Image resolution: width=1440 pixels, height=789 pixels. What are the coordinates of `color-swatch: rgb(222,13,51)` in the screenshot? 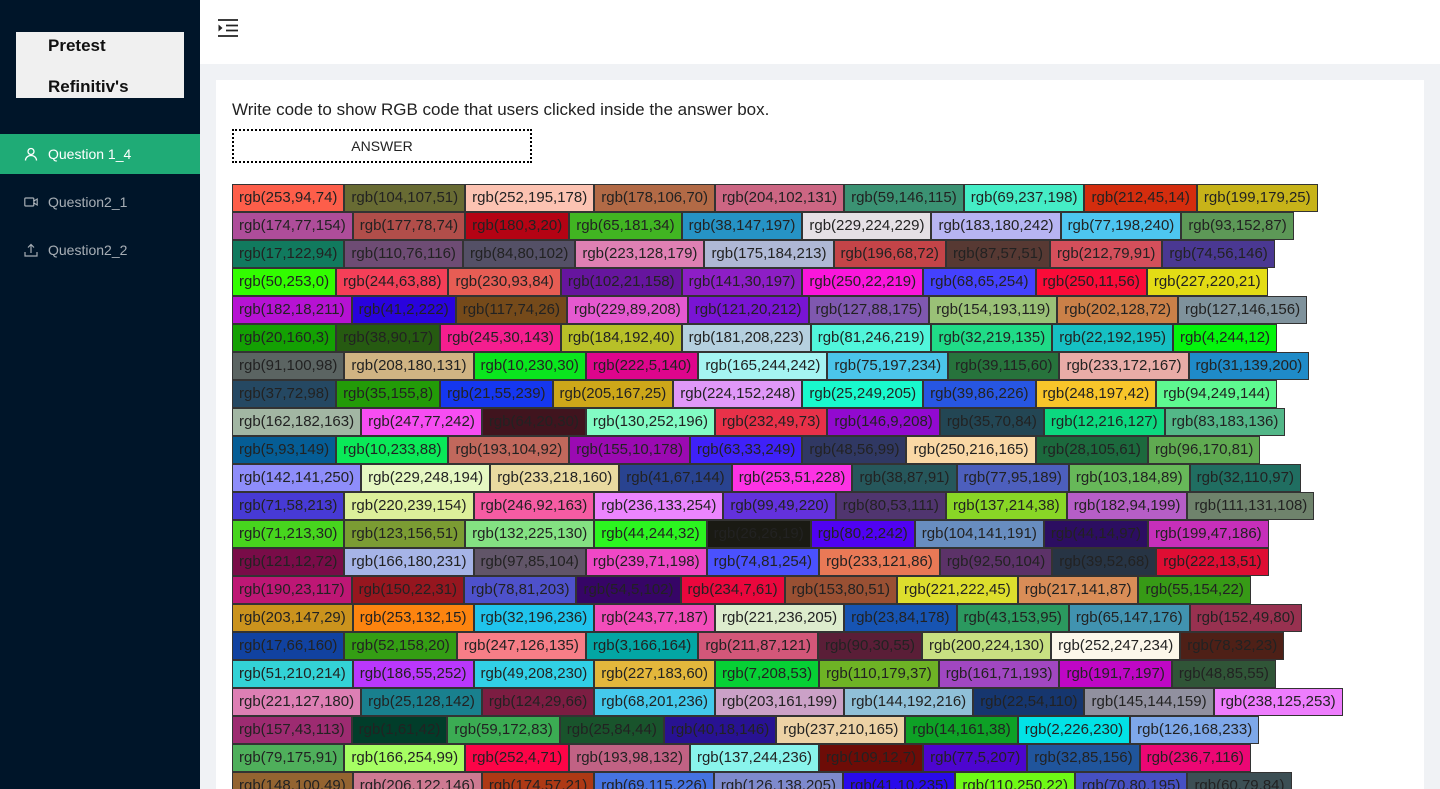 It's located at (1212, 562).